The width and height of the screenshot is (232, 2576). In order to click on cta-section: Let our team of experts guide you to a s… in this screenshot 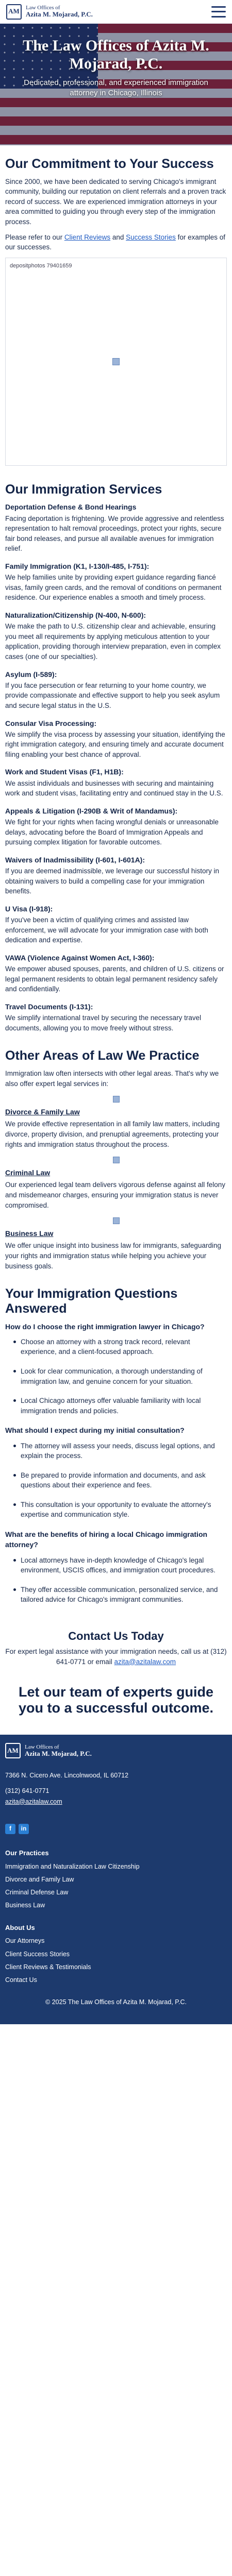, I will do `click(116, 1707)`.